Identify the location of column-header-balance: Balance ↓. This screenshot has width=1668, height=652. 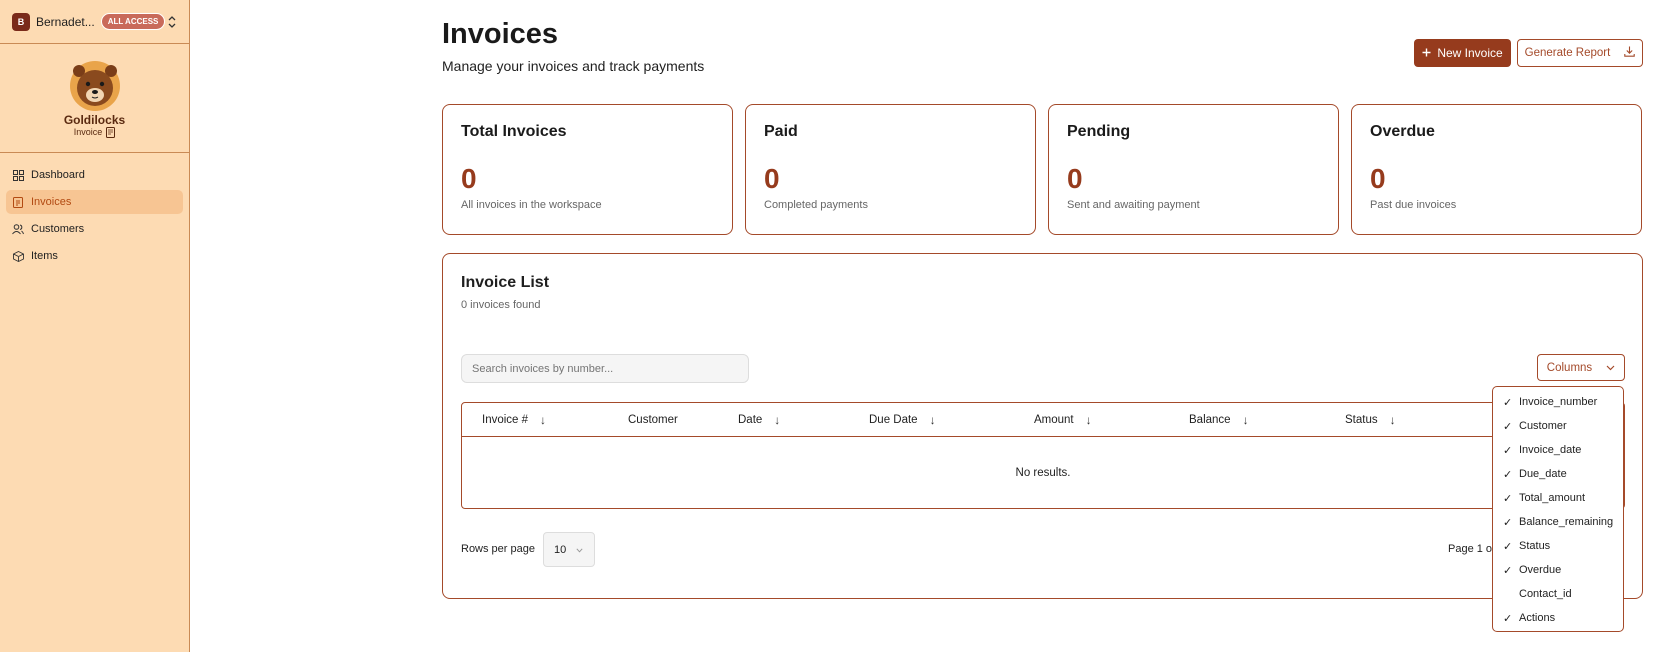
(1219, 420).